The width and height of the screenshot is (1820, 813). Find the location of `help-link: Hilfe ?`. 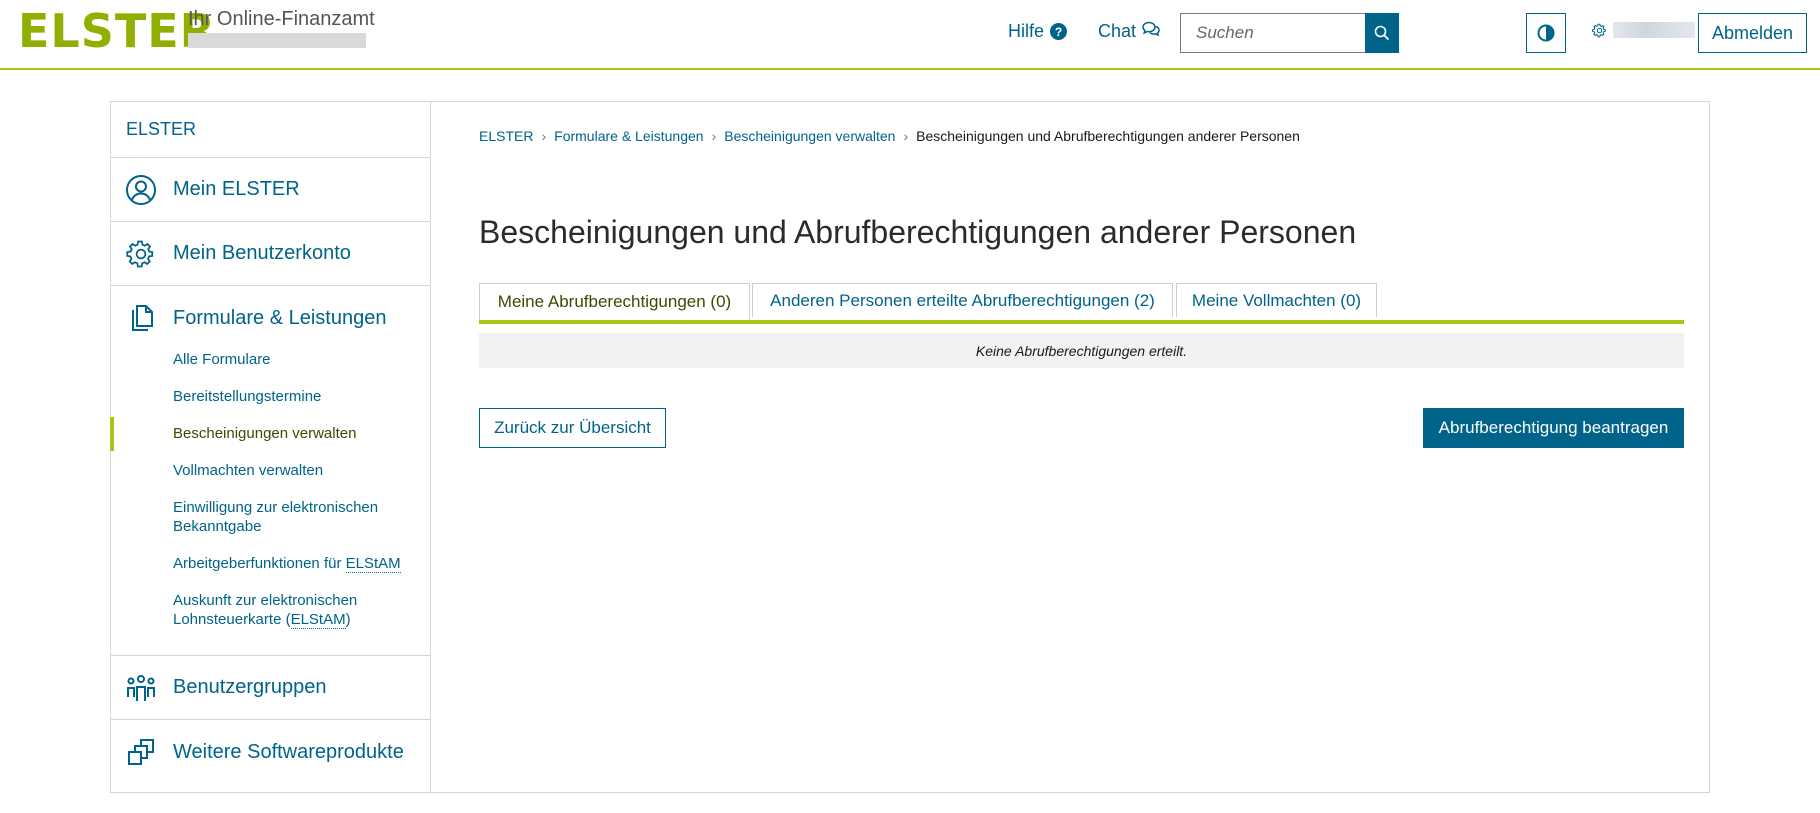

help-link: Hilfe ? is located at coordinates (1038, 31).